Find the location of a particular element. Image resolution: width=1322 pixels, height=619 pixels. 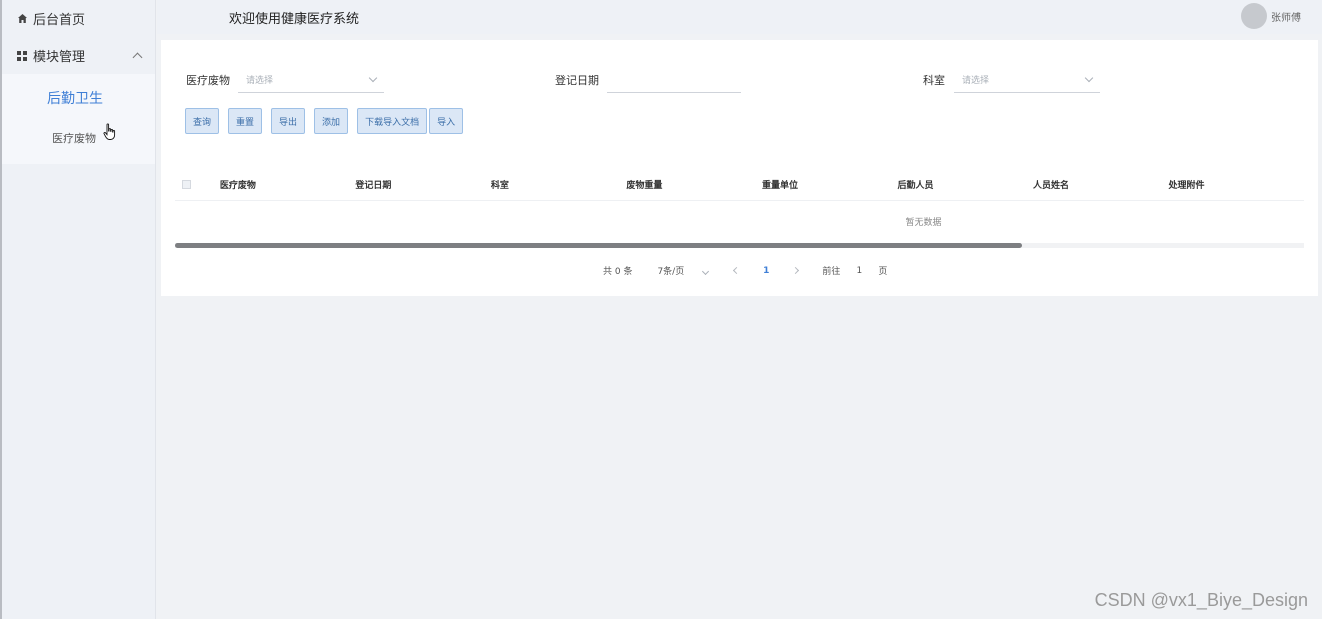

next-page-icon is located at coordinates (796, 270).